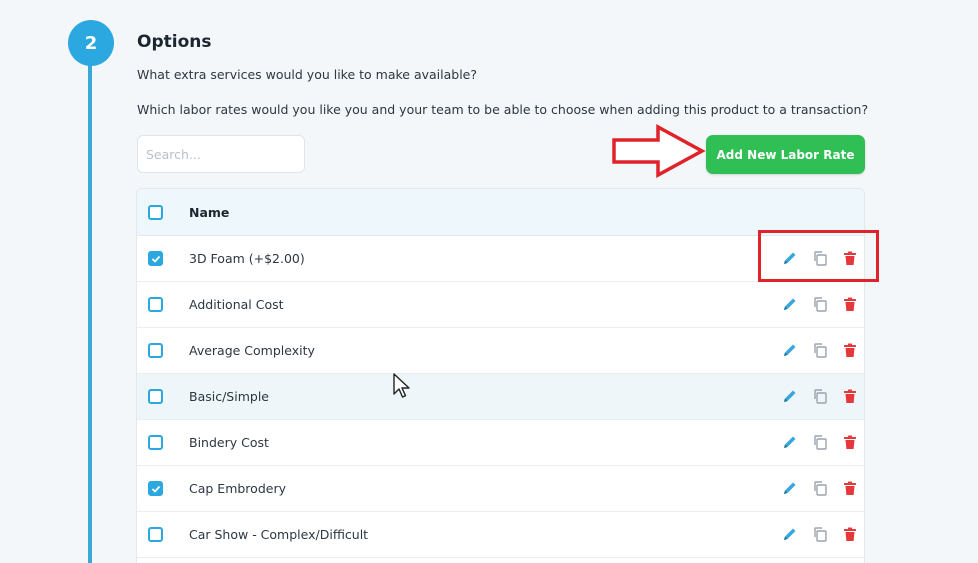 Image resolution: width=978 pixels, height=563 pixels. What do you see at coordinates (500, 351) in the screenshot?
I see `table-row: Average Complexity` at bounding box center [500, 351].